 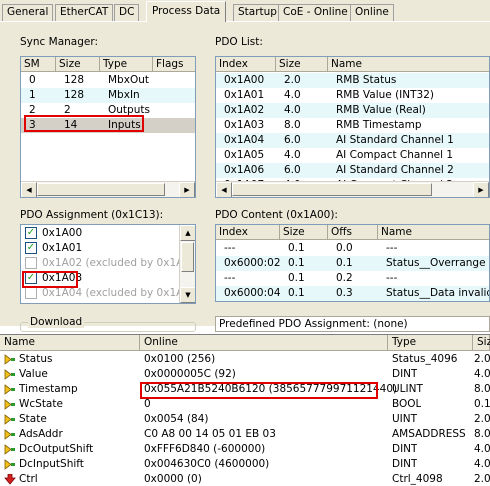 I want to click on flags-col-header: Flags, so click(x=174, y=64).